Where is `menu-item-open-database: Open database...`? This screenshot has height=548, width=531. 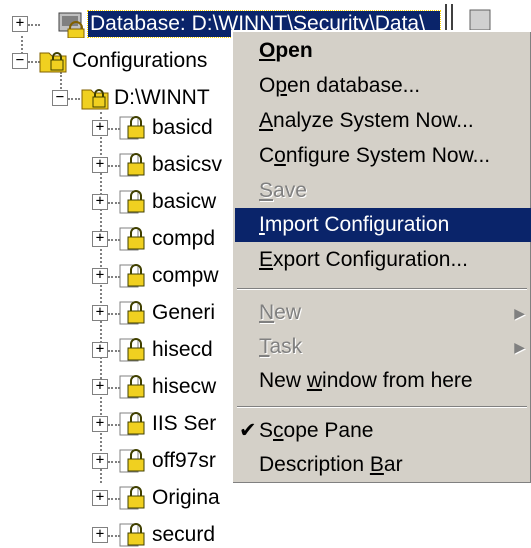
menu-item-open-database: Open database... is located at coordinates (383, 86).